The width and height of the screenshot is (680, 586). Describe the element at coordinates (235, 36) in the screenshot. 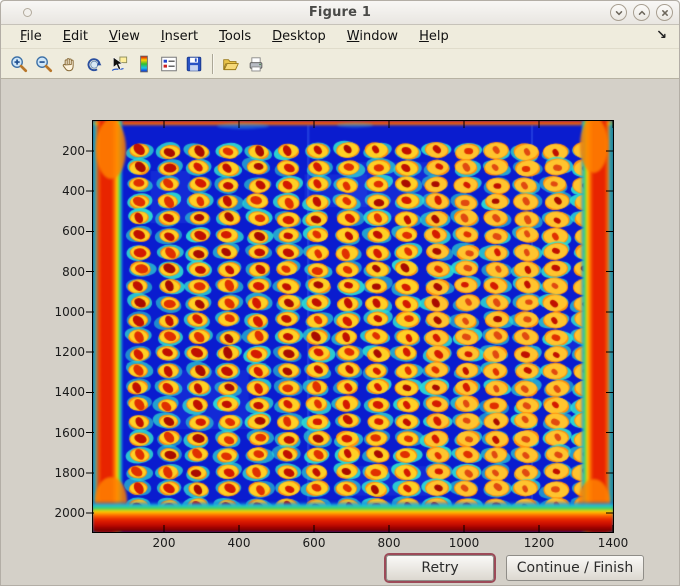

I see `menu-item-tools: Tools` at that location.